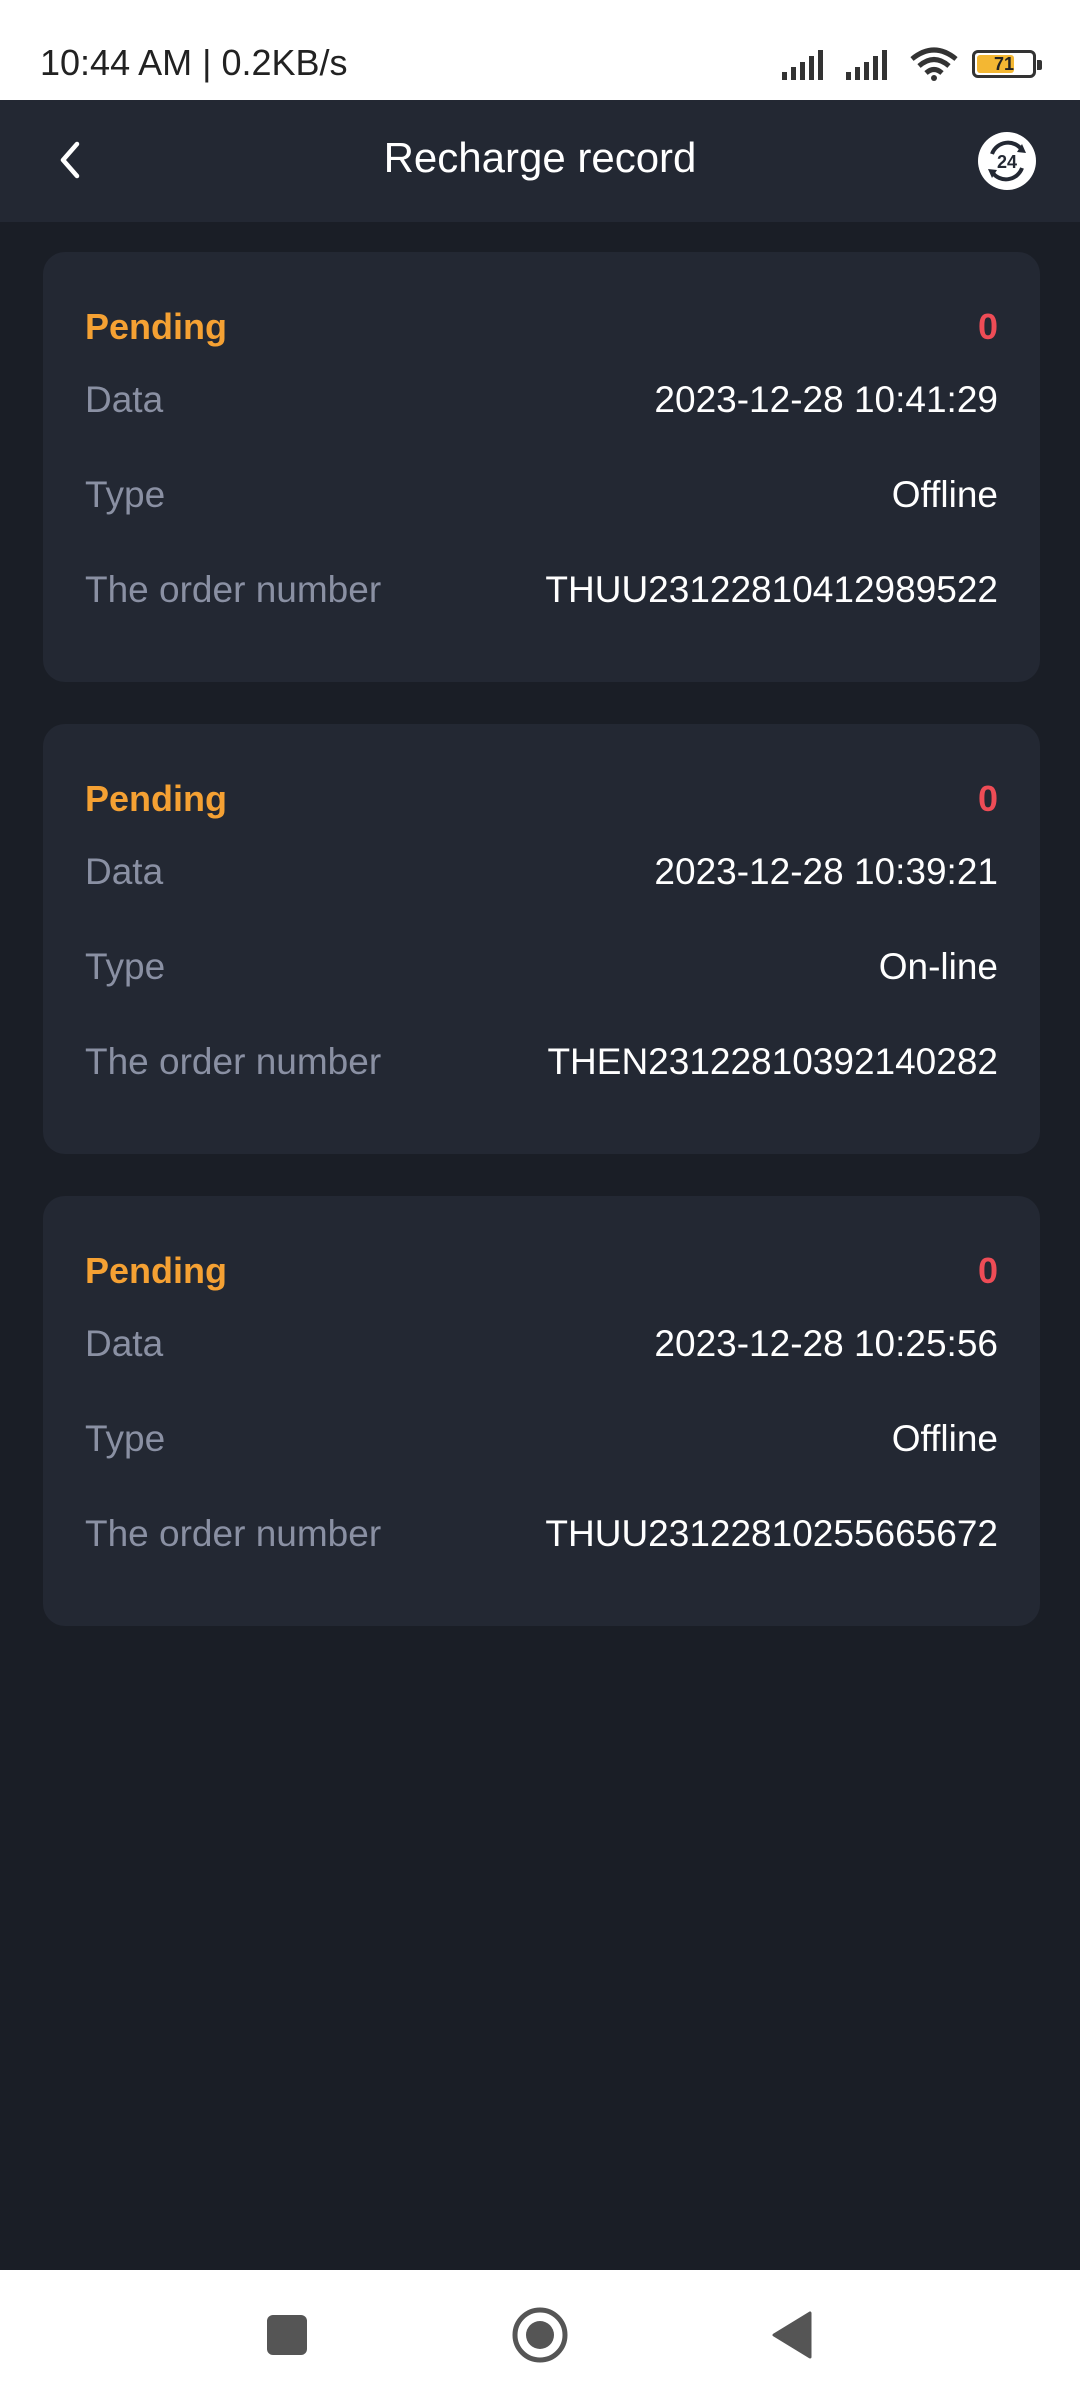  Describe the element at coordinates (541, 399) in the screenshot. I see `record-date-row: Data 2023-12-28 10:41:29` at that location.